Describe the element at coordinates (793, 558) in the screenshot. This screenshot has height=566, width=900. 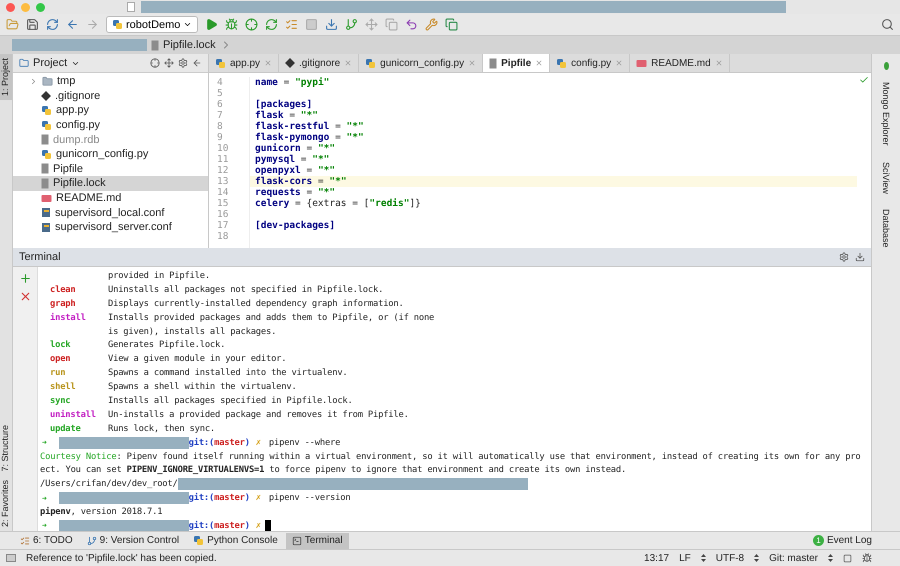
I see `git-branch: Git: master` at that location.